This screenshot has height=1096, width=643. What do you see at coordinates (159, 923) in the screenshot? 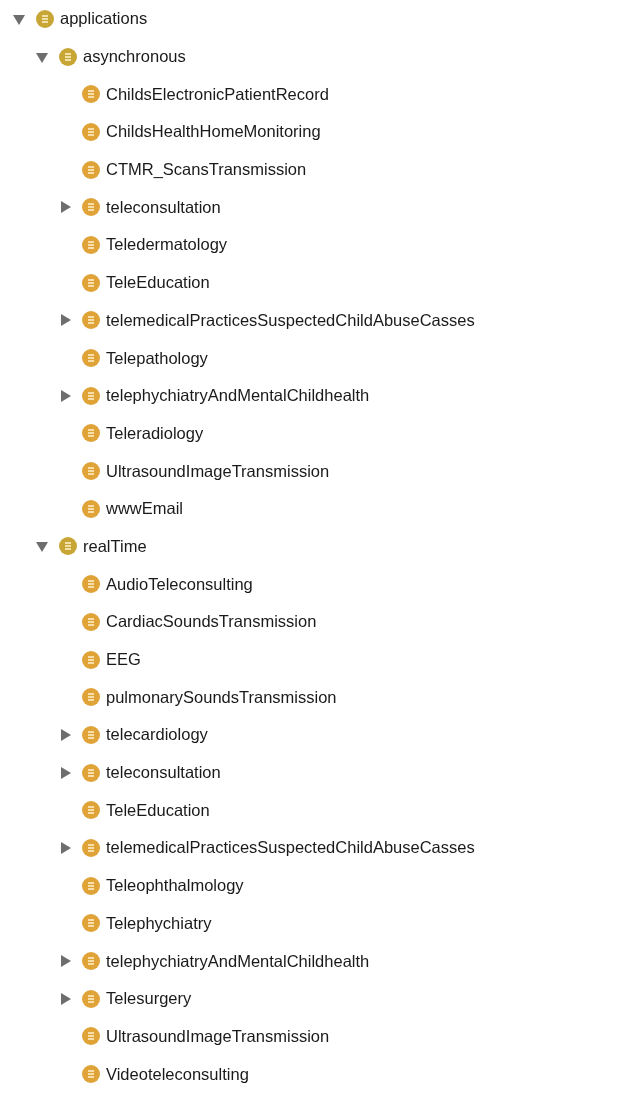
I see `class-label: Telephychiatry` at bounding box center [159, 923].